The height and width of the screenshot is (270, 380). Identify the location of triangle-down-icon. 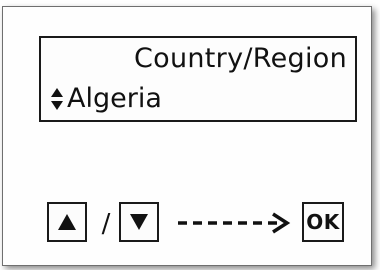
(139, 222).